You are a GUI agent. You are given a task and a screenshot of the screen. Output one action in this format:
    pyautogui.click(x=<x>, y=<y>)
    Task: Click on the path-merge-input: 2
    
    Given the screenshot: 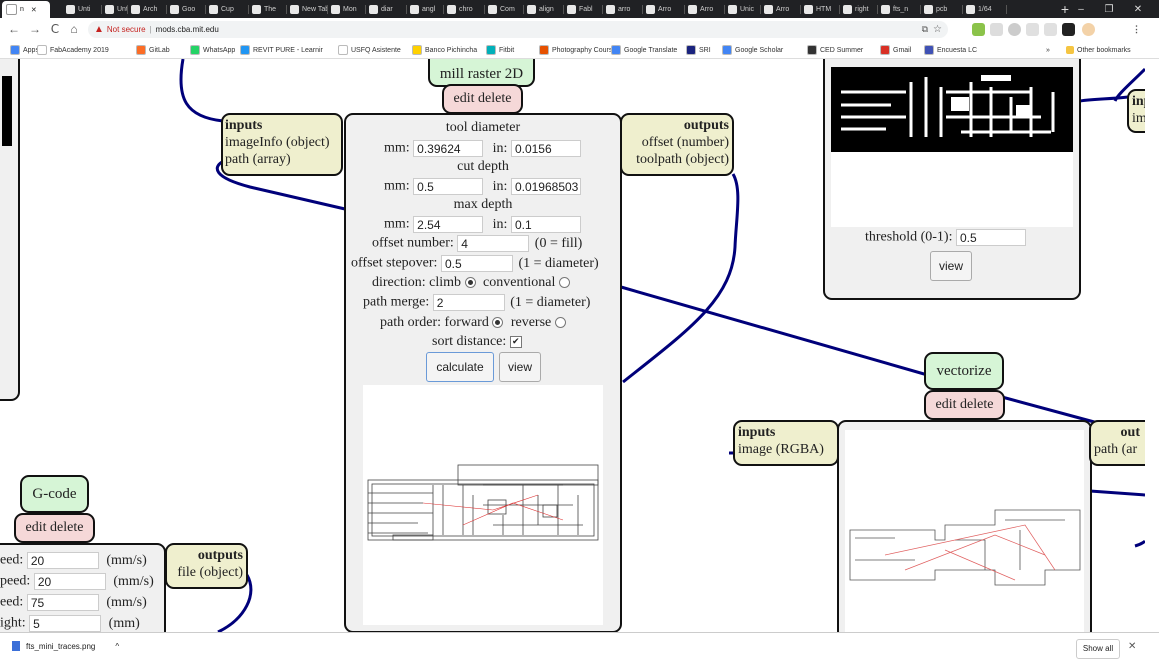 What is the action you would take?
    pyautogui.click(x=468, y=302)
    